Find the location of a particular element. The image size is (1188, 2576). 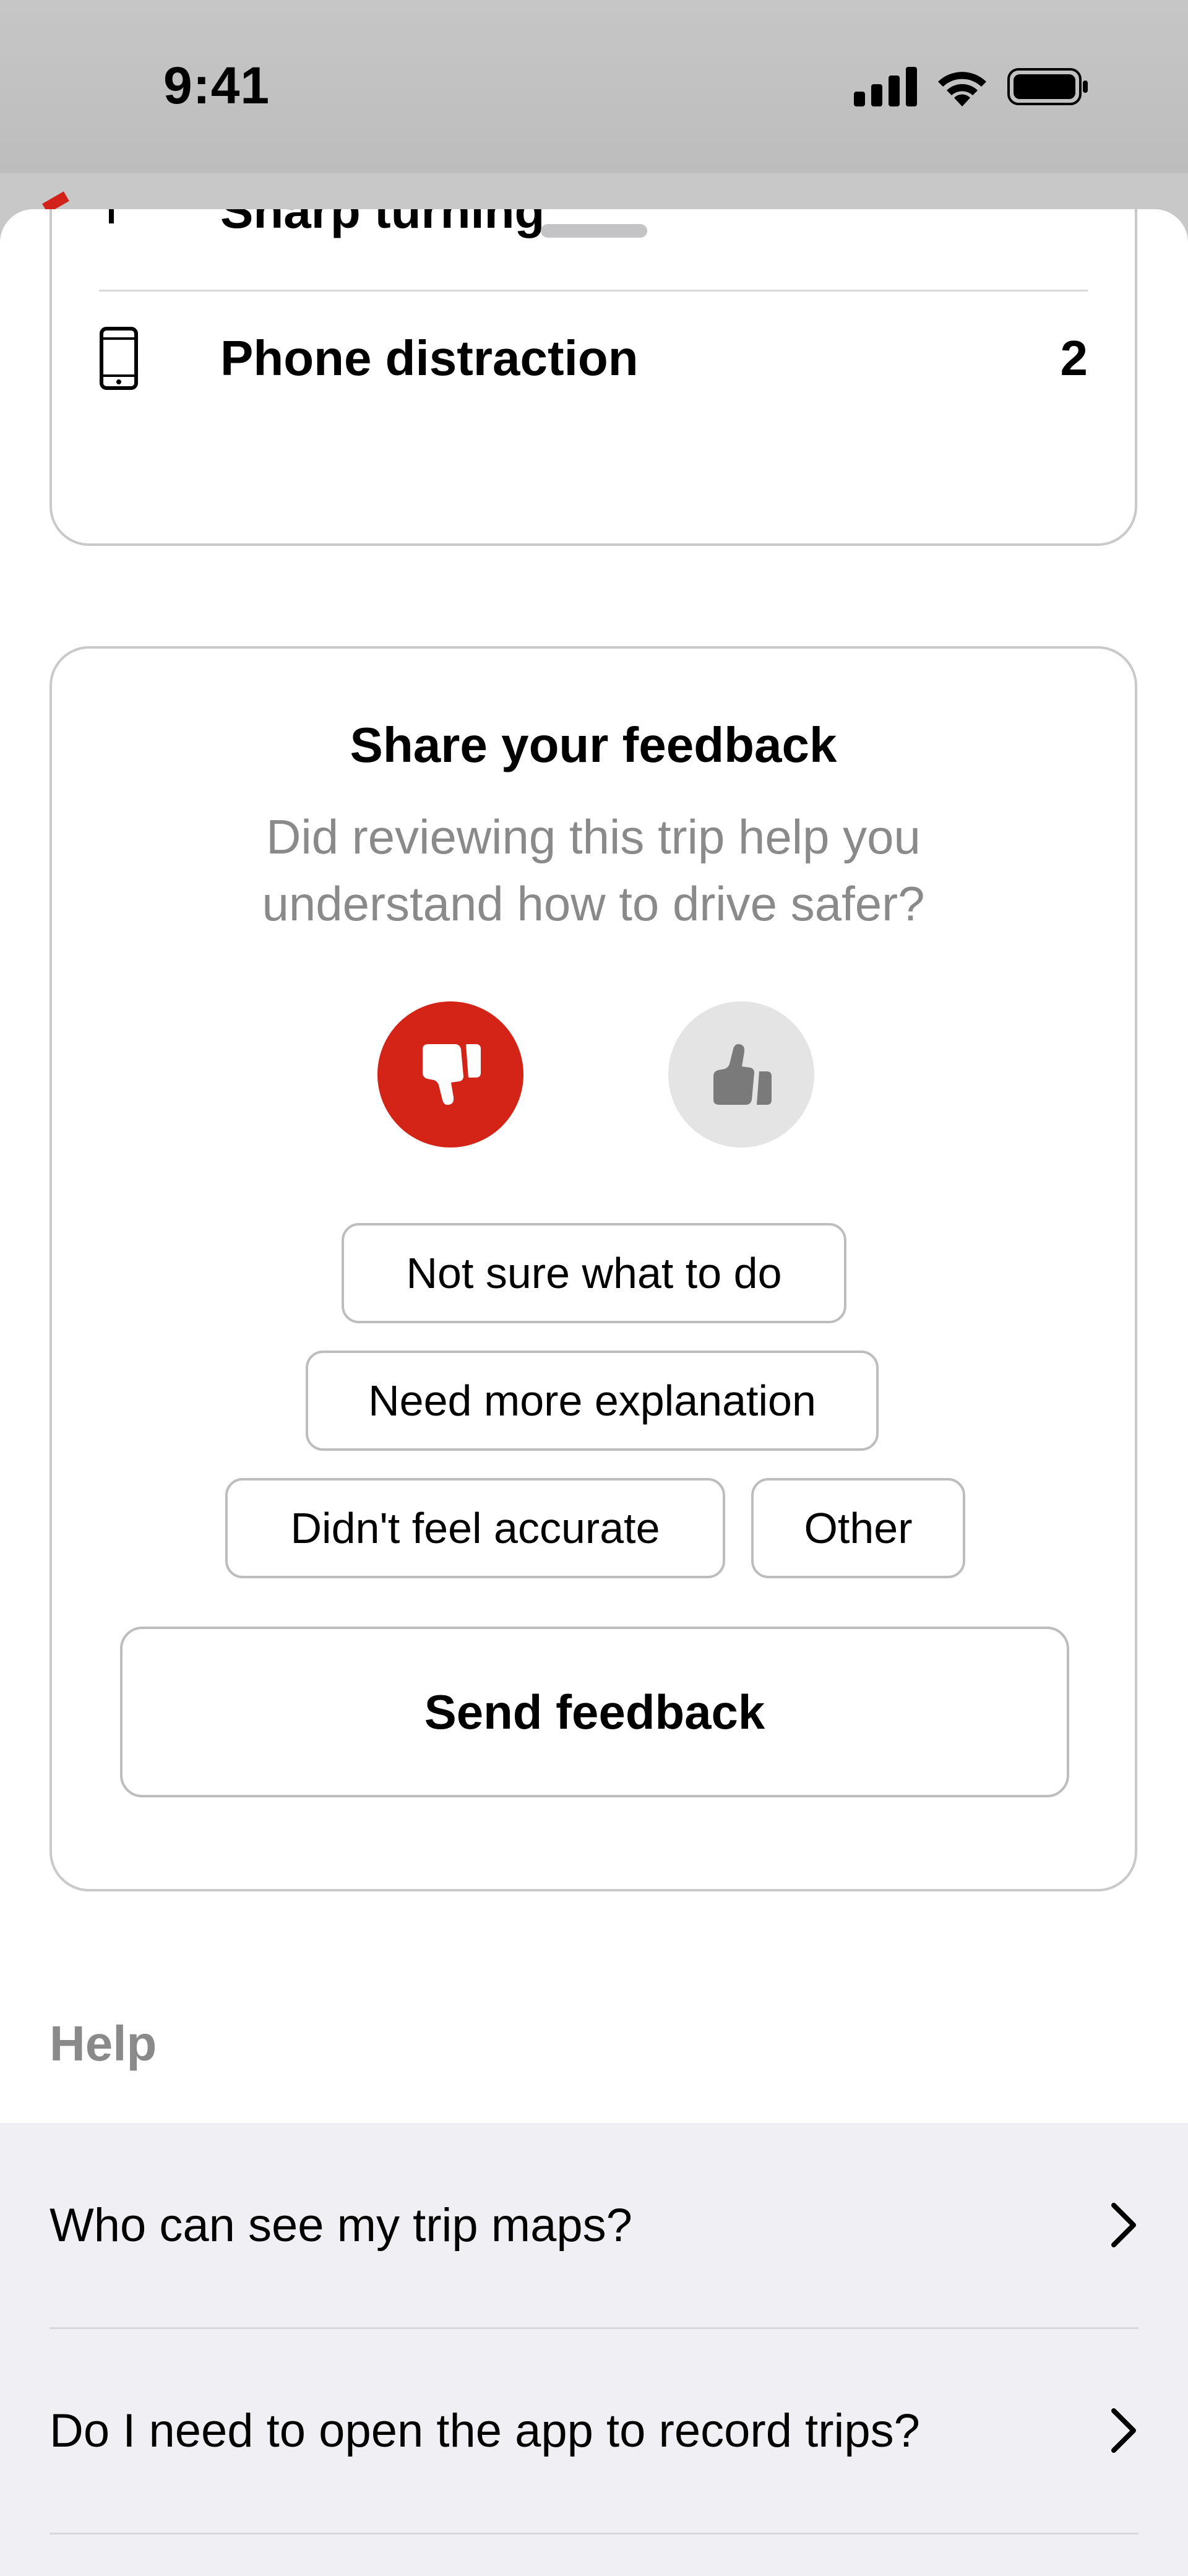

event-row-sharp-turning: Sharp turning is located at coordinates (593, 245).